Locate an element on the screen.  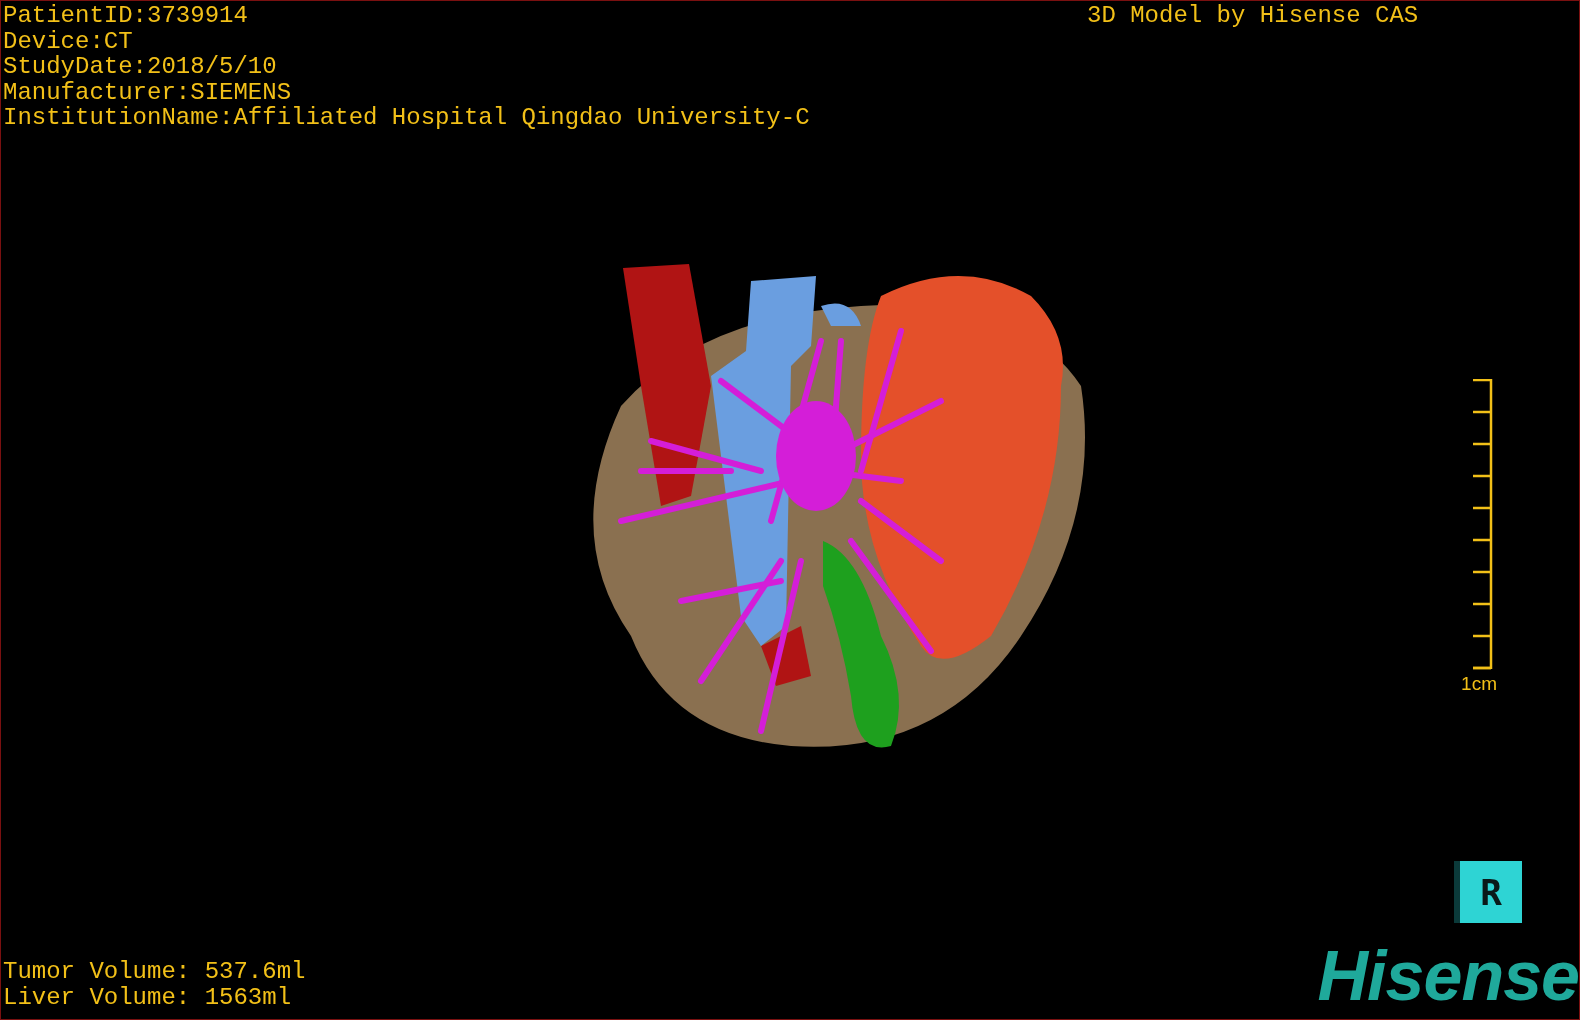
viewer-title: 3D Model by Hisense CAS is located at coordinates (1253, 16).